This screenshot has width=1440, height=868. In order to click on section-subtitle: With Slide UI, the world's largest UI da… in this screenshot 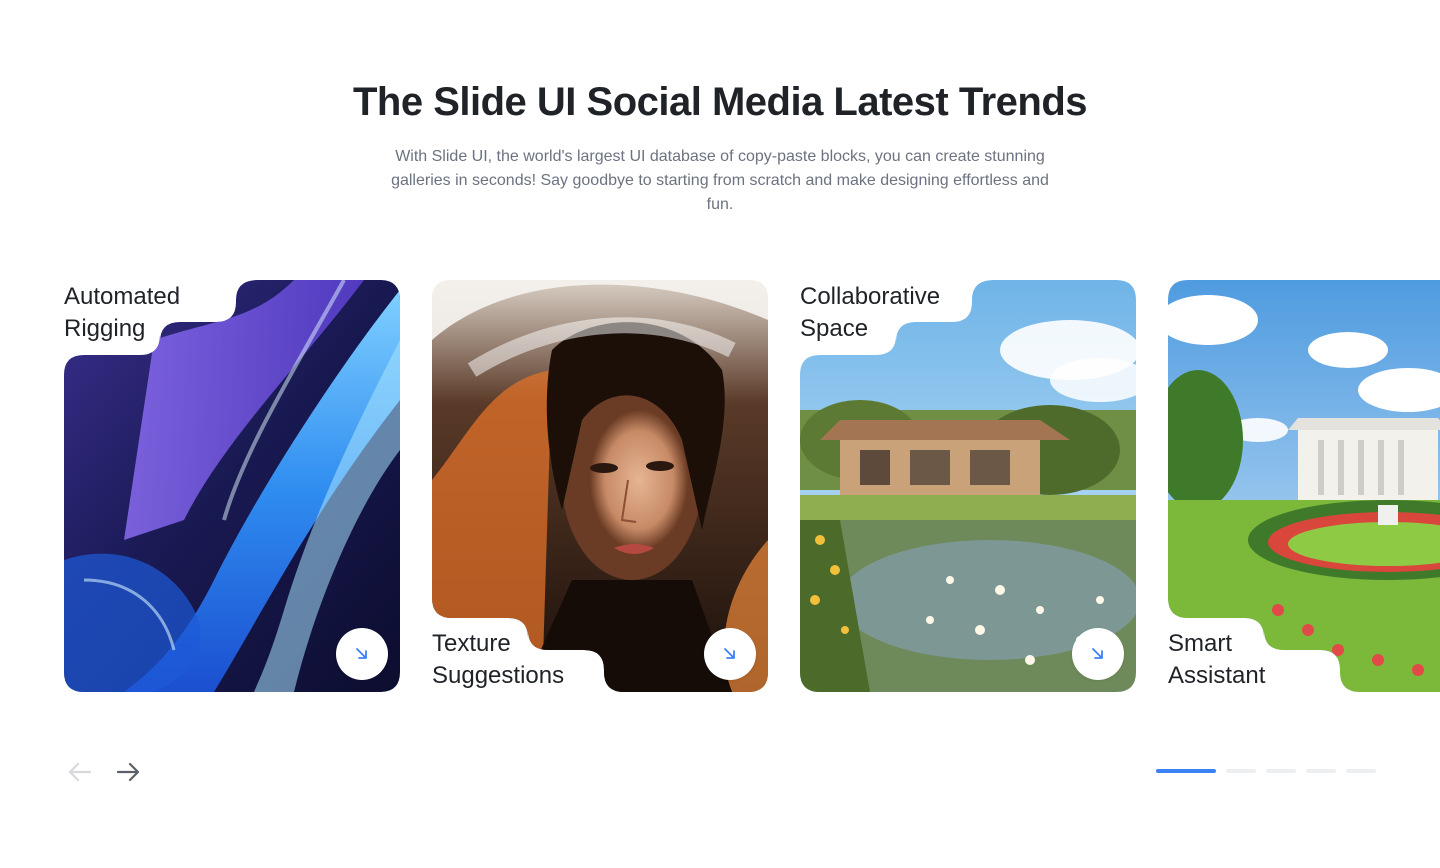, I will do `click(720, 180)`.